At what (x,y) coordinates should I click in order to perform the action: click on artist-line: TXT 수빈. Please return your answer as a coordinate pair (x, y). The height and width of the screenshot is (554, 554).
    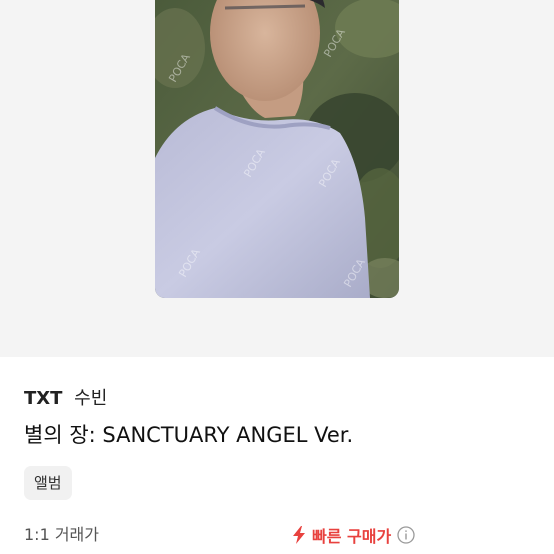
    Looking at the image, I should click on (277, 399).